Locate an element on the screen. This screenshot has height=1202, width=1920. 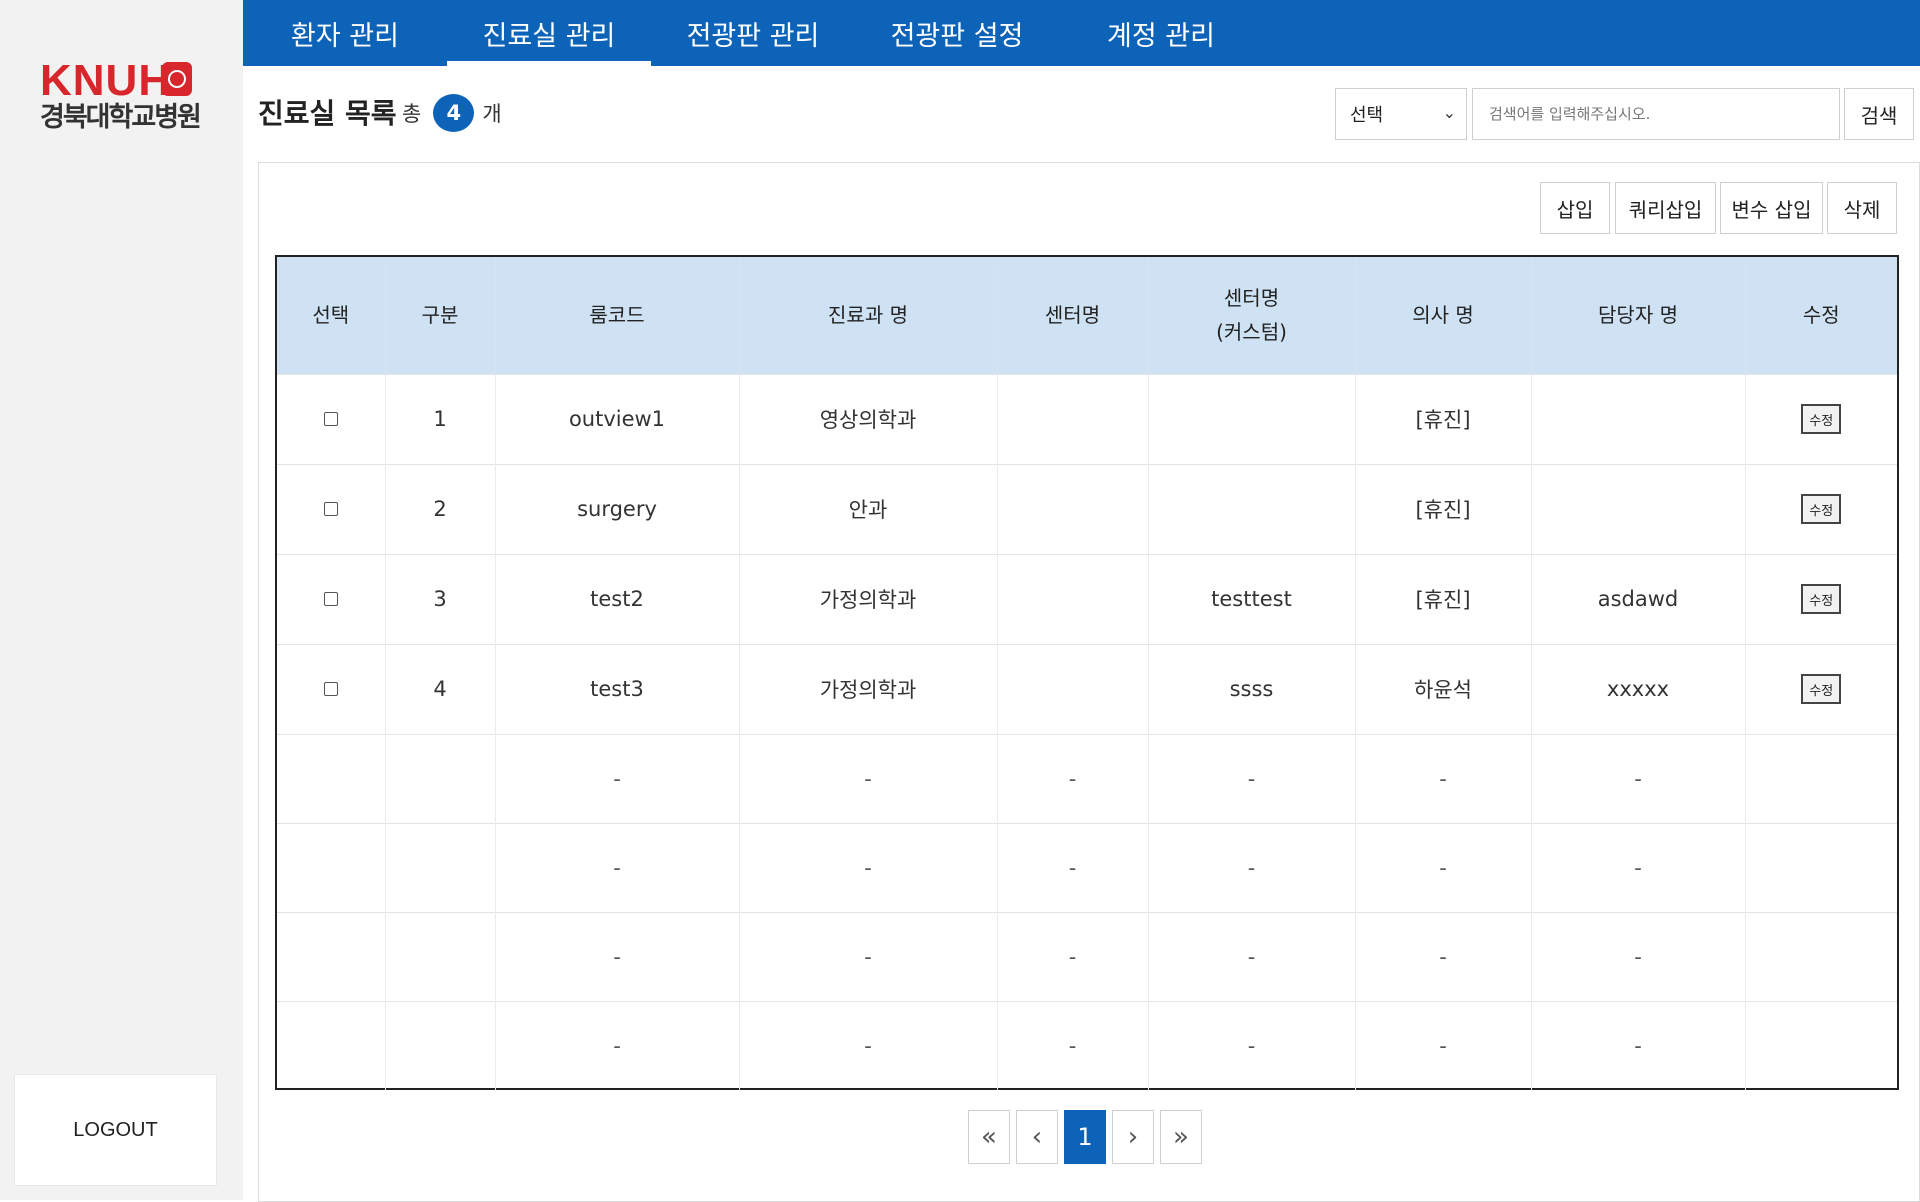
cell-room-code: test3 is located at coordinates (617, 688).